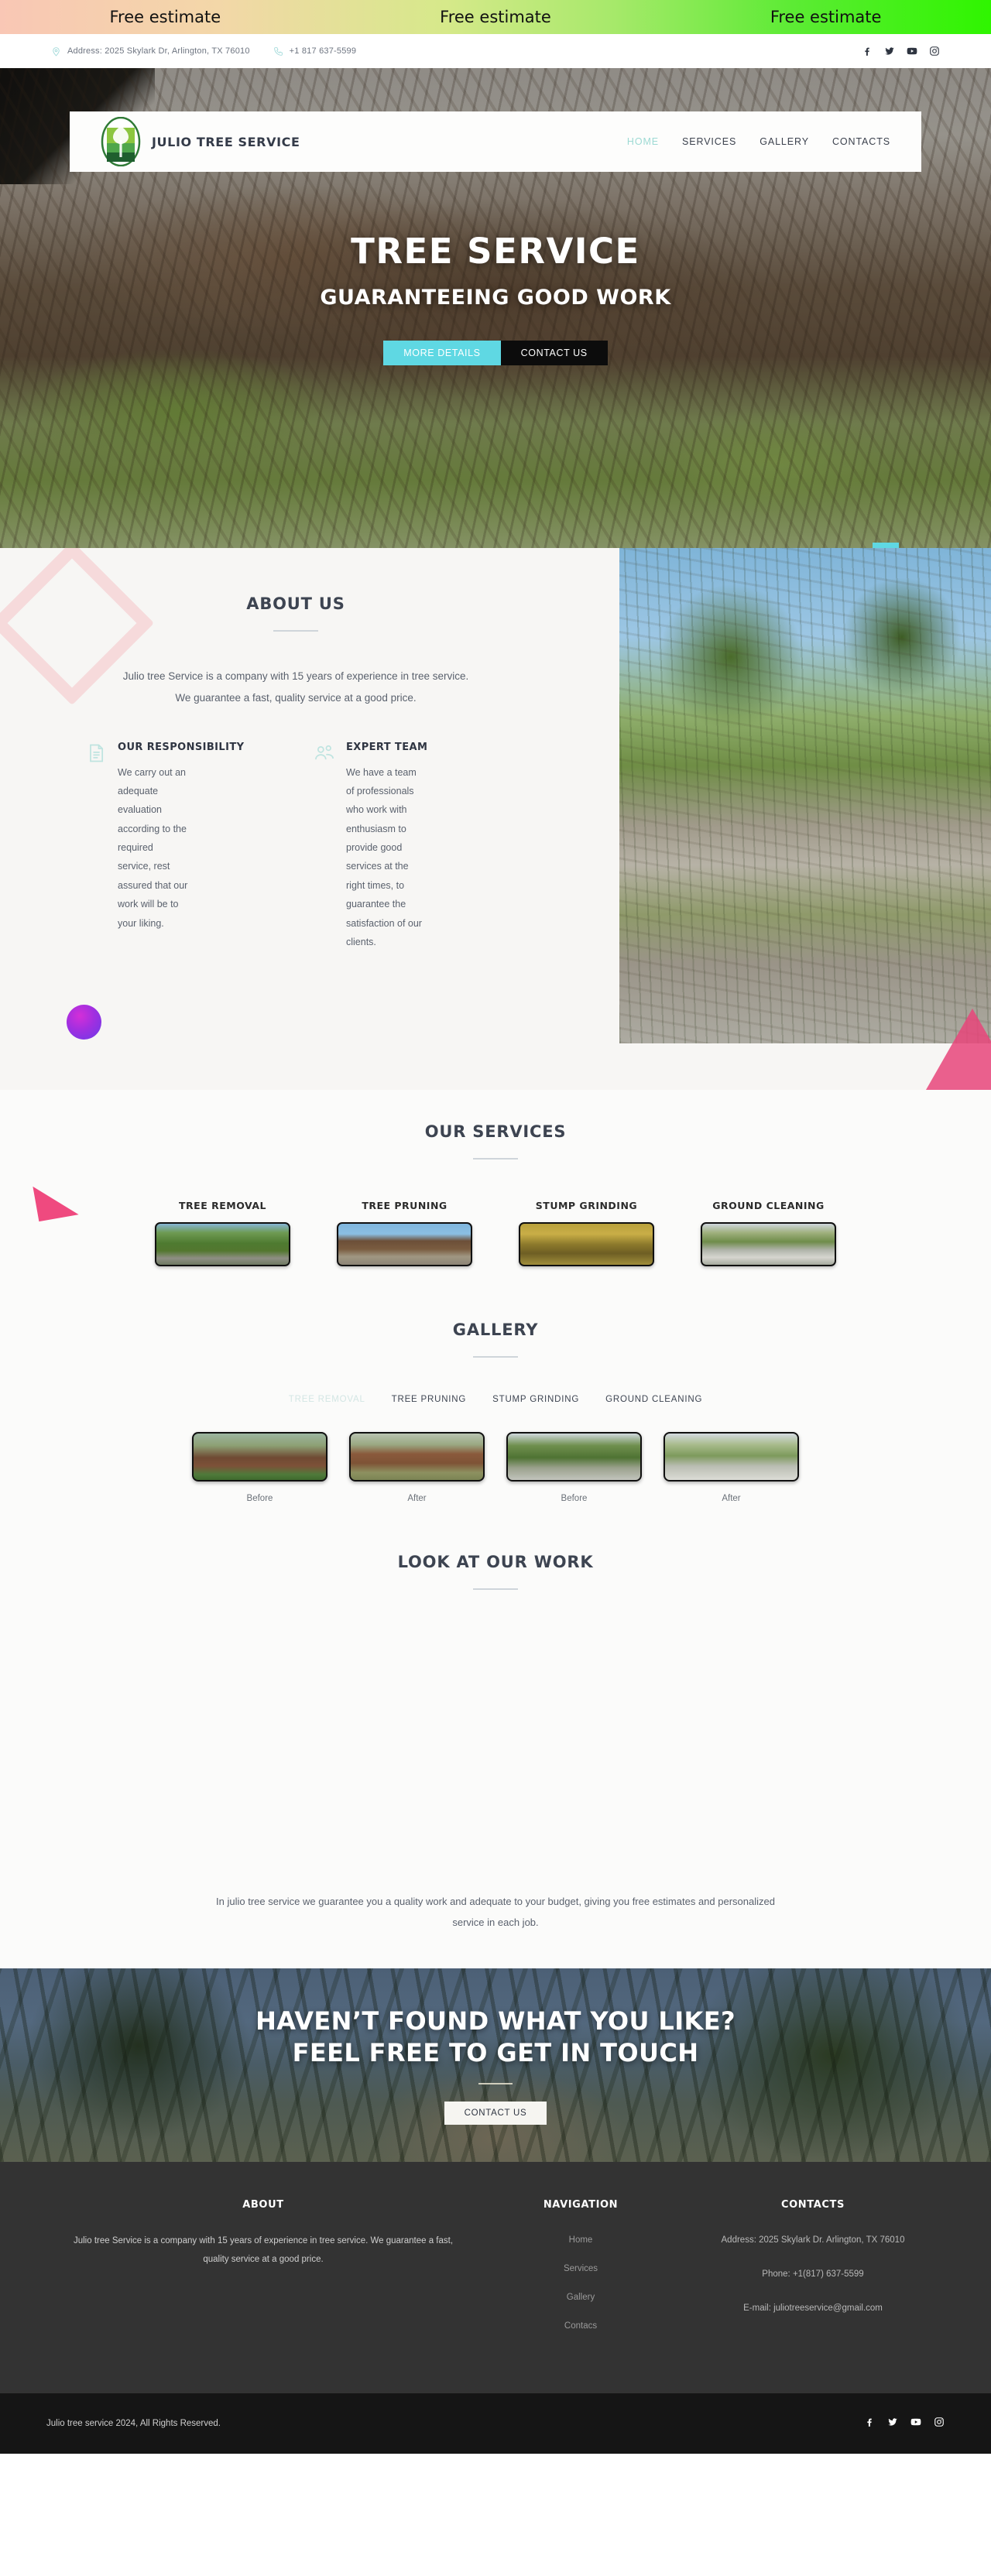  I want to click on more-details-button: MORE DETAILS, so click(442, 353).